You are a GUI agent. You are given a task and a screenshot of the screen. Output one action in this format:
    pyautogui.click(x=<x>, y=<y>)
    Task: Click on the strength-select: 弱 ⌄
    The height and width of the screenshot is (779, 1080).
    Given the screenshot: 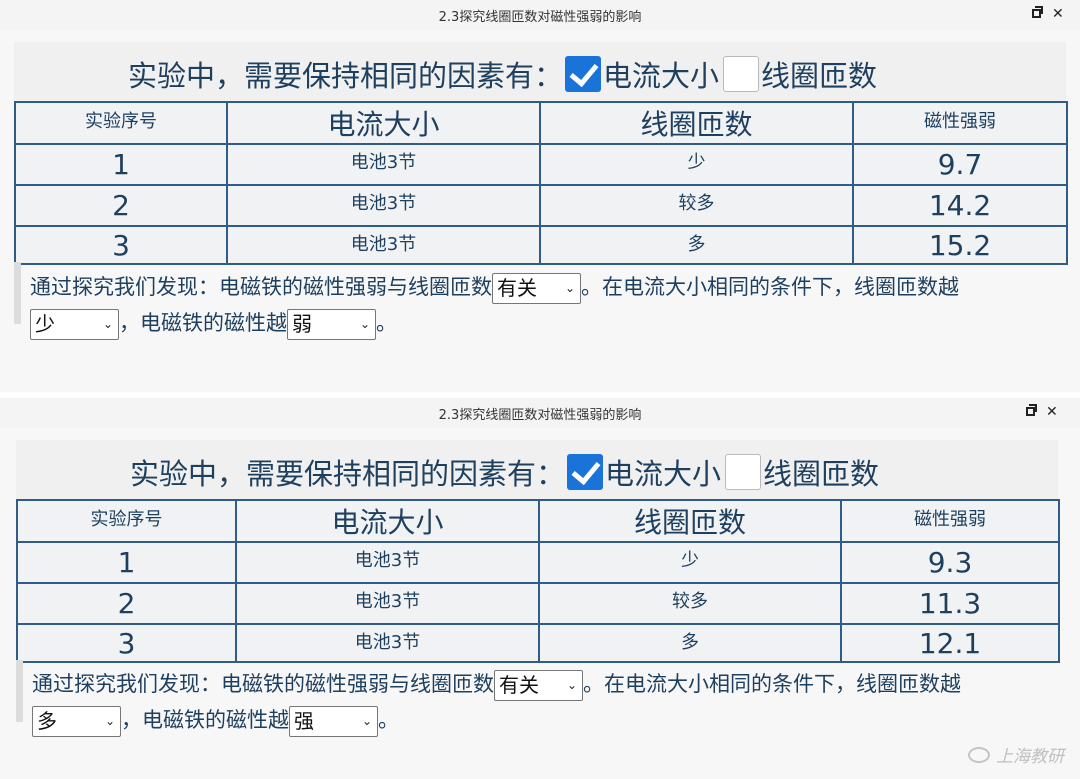 What is the action you would take?
    pyautogui.click(x=331, y=324)
    